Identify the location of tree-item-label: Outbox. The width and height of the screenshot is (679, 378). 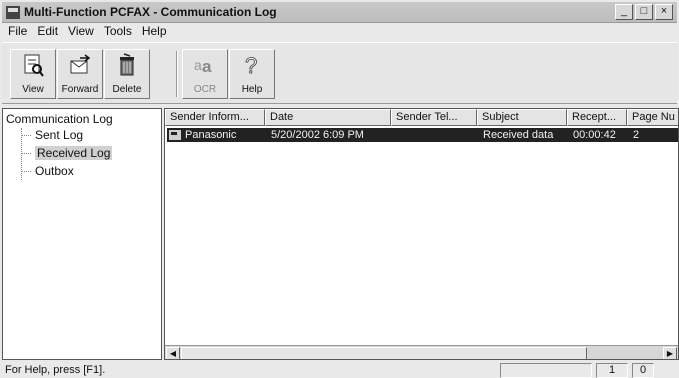
(54, 171).